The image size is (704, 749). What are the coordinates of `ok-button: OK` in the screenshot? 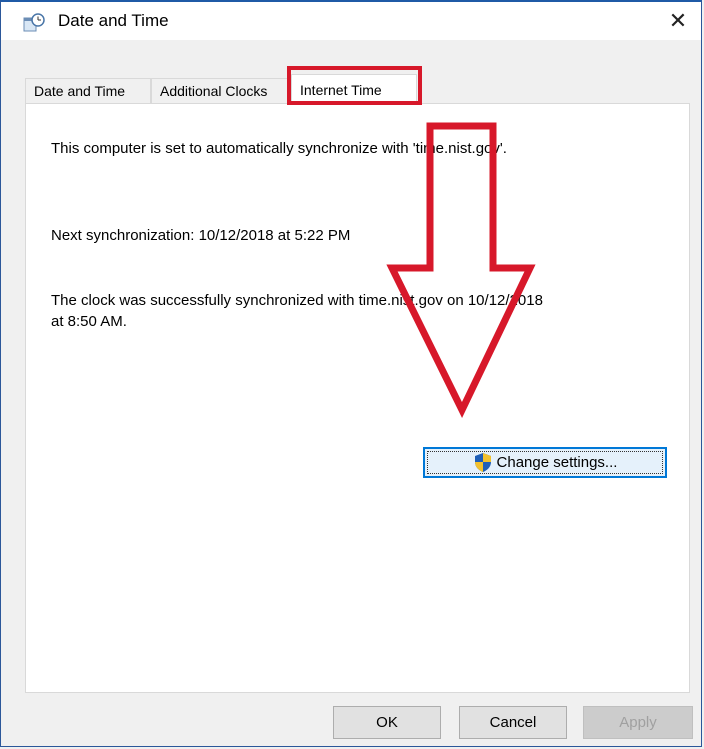 It's located at (387, 722).